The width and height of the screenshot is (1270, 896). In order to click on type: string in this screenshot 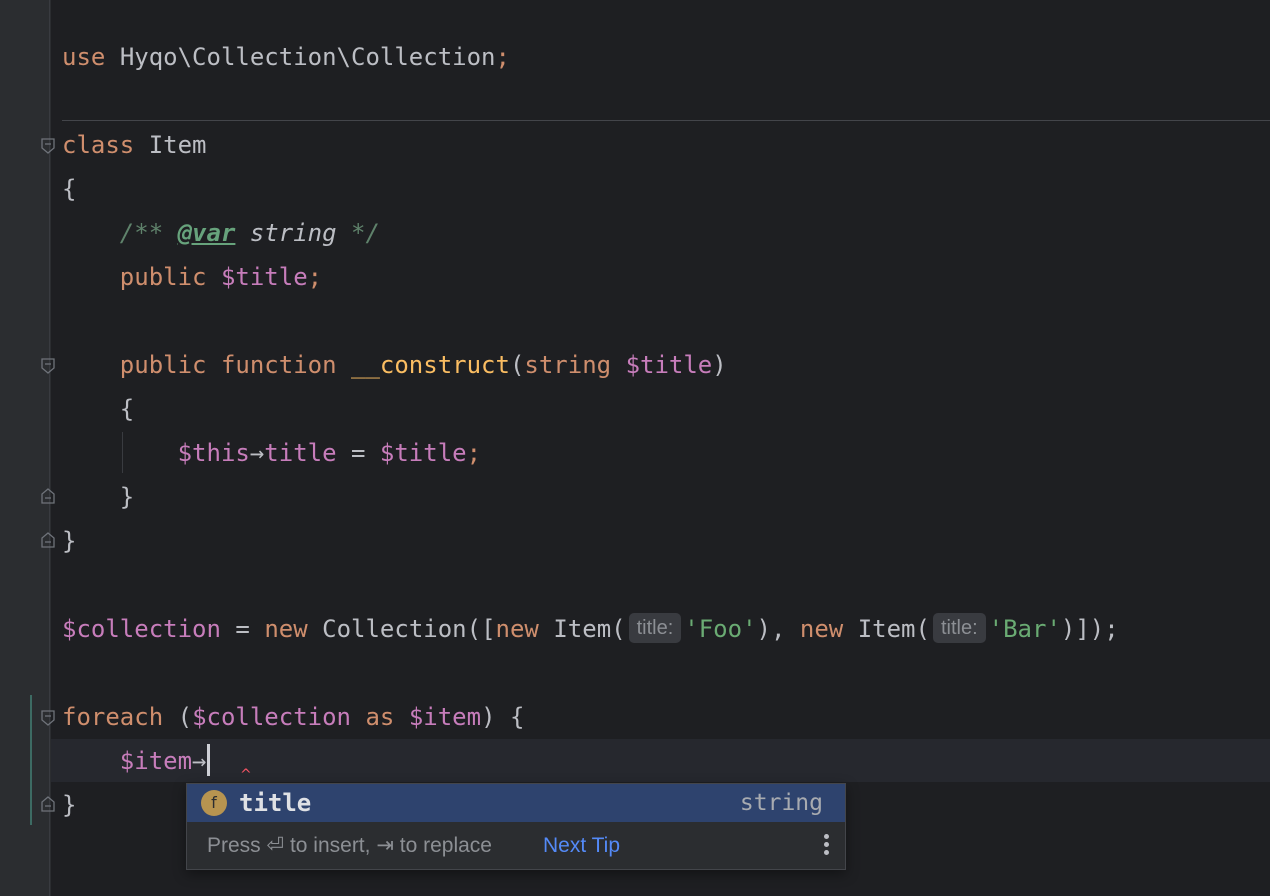, I will do `click(568, 365)`.